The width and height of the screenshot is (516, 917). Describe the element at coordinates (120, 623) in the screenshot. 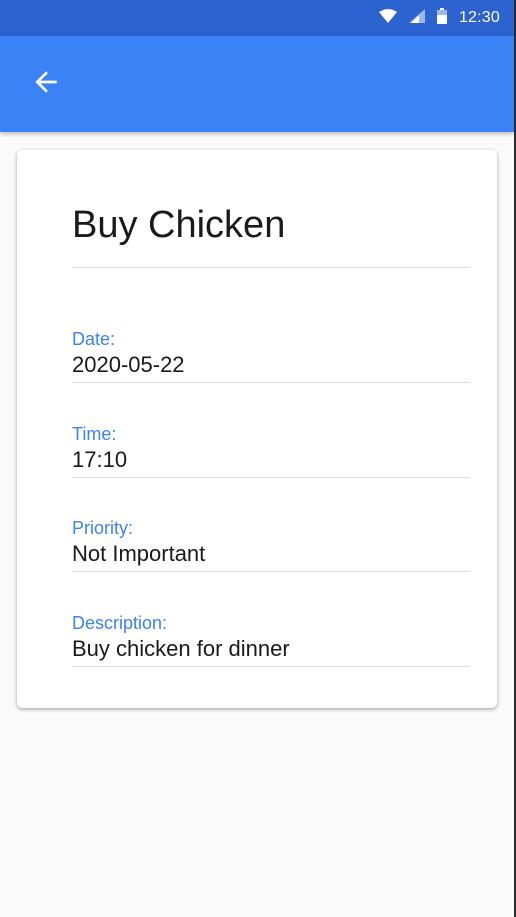

I see `description-label: Description:` at that location.